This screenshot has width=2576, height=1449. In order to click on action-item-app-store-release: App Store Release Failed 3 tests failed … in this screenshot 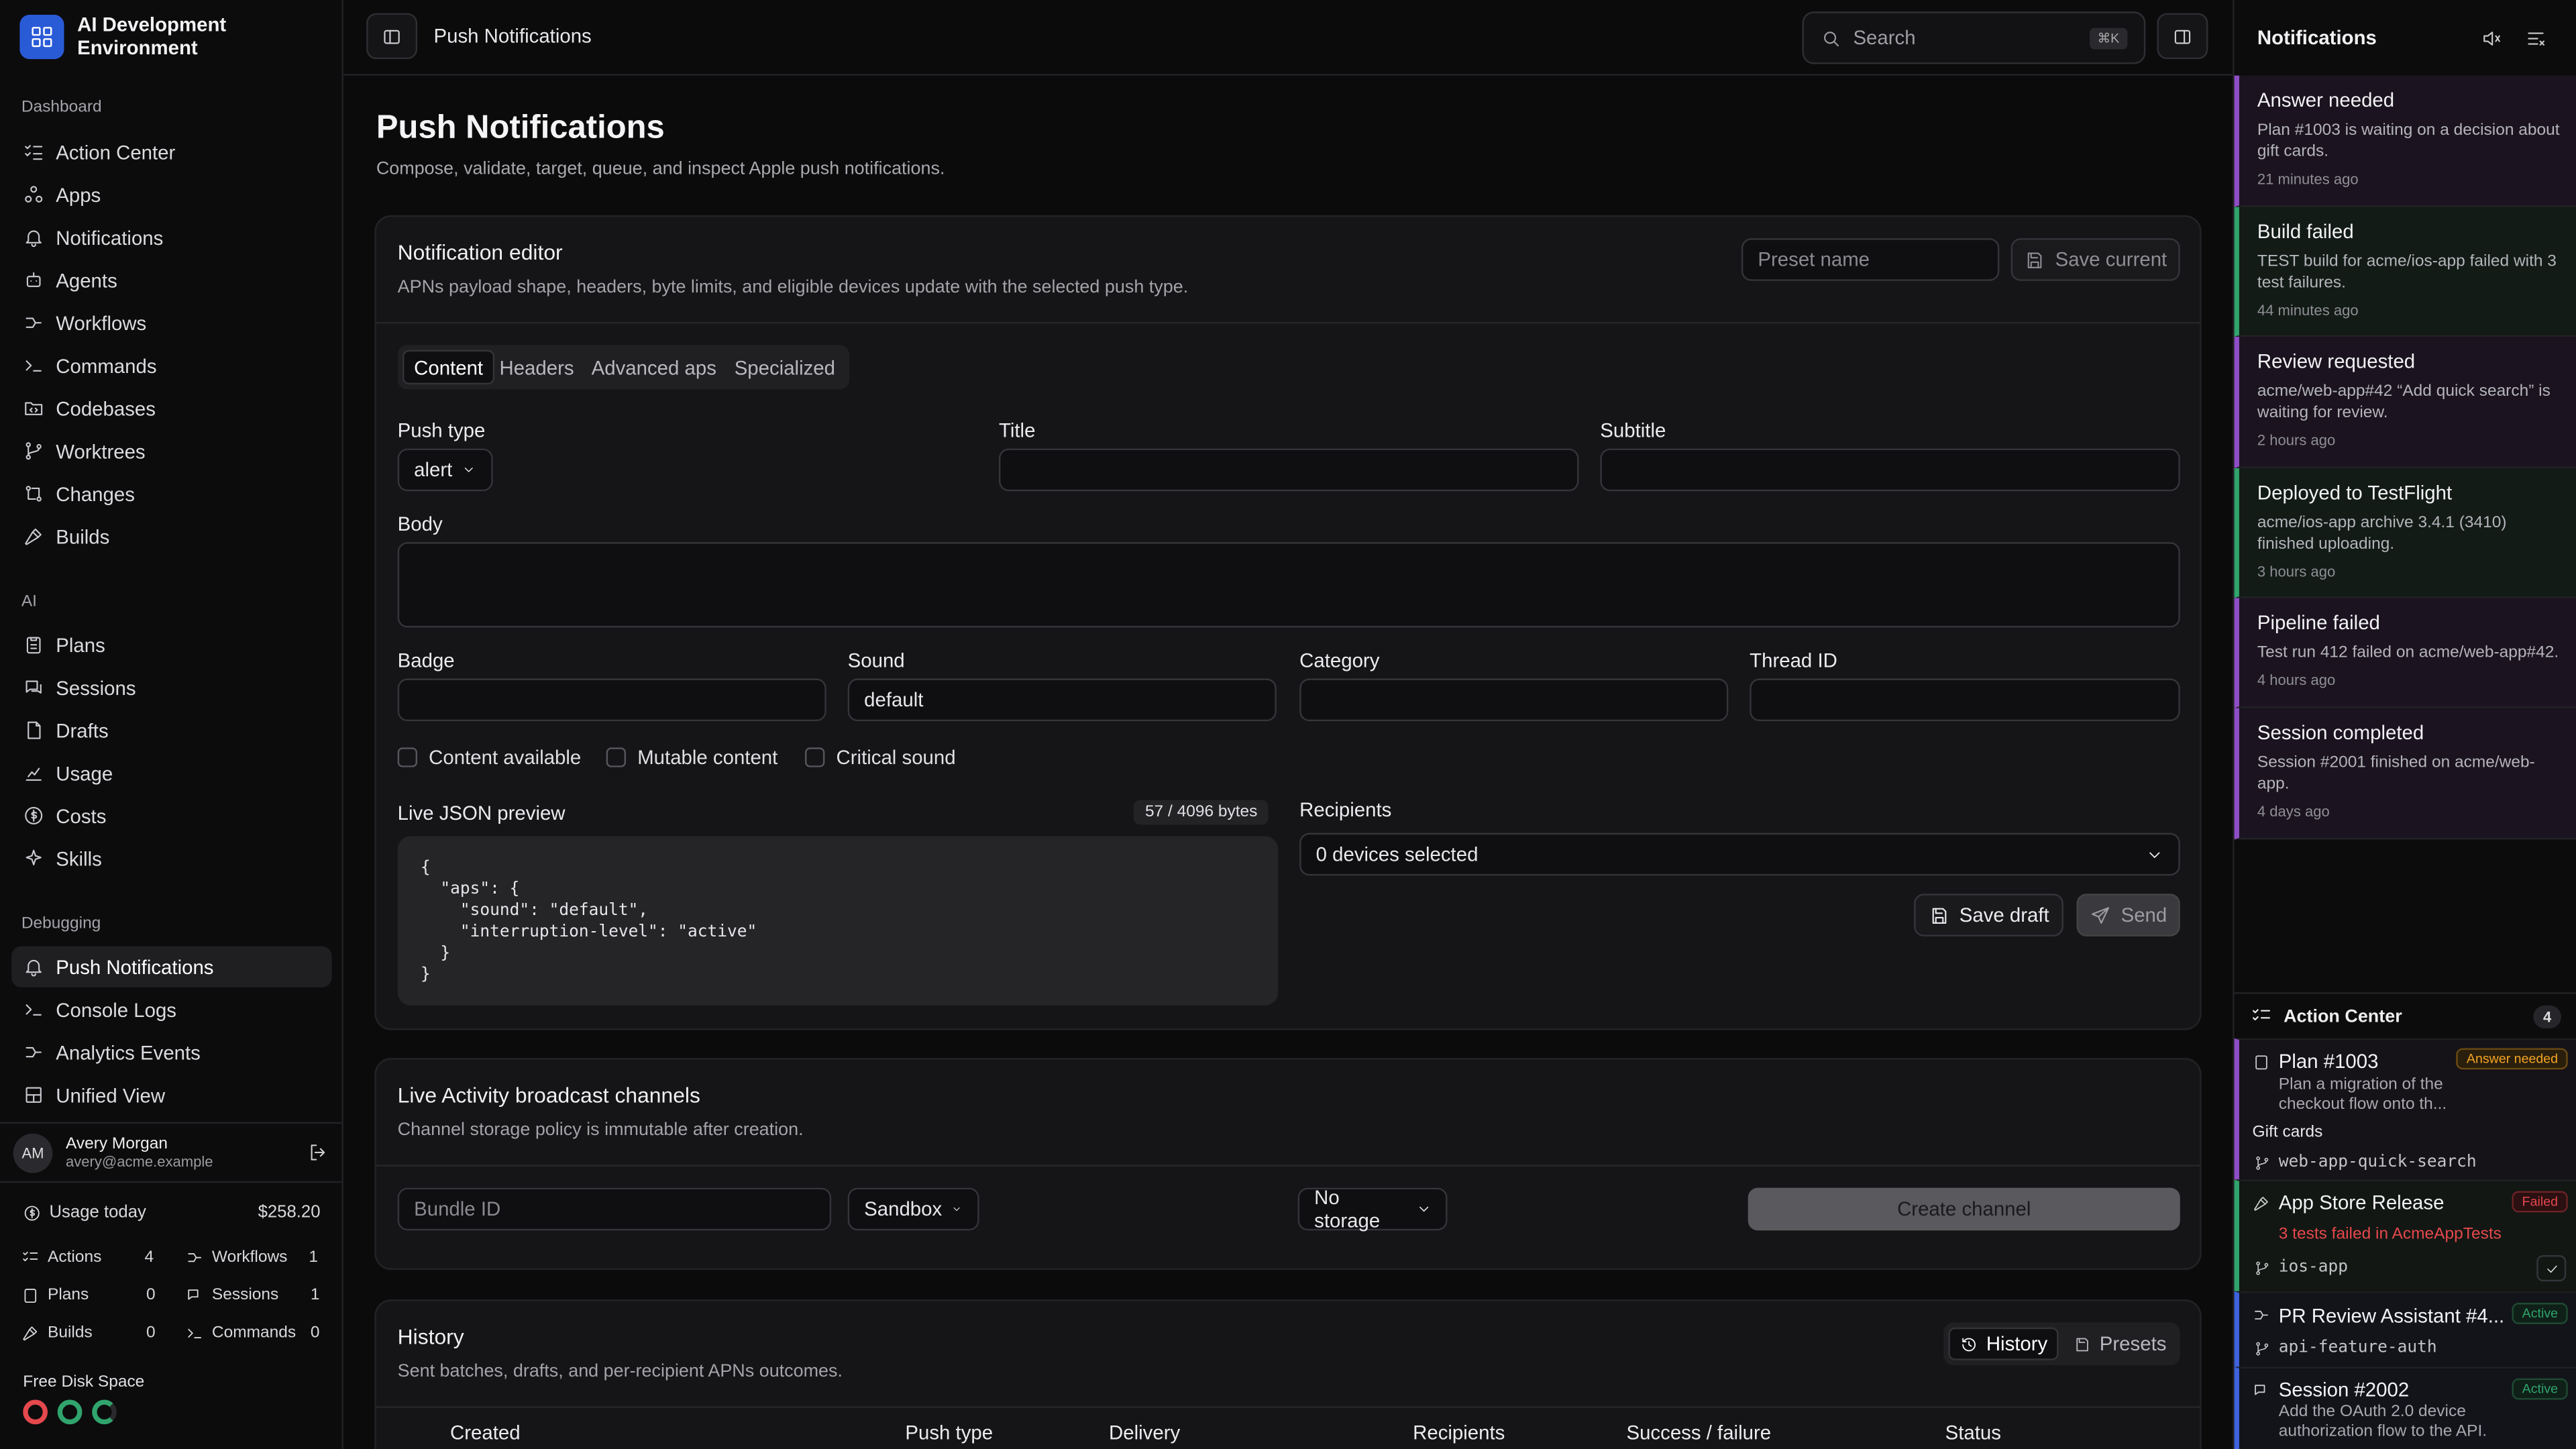, I will do `click(2405, 1235)`.